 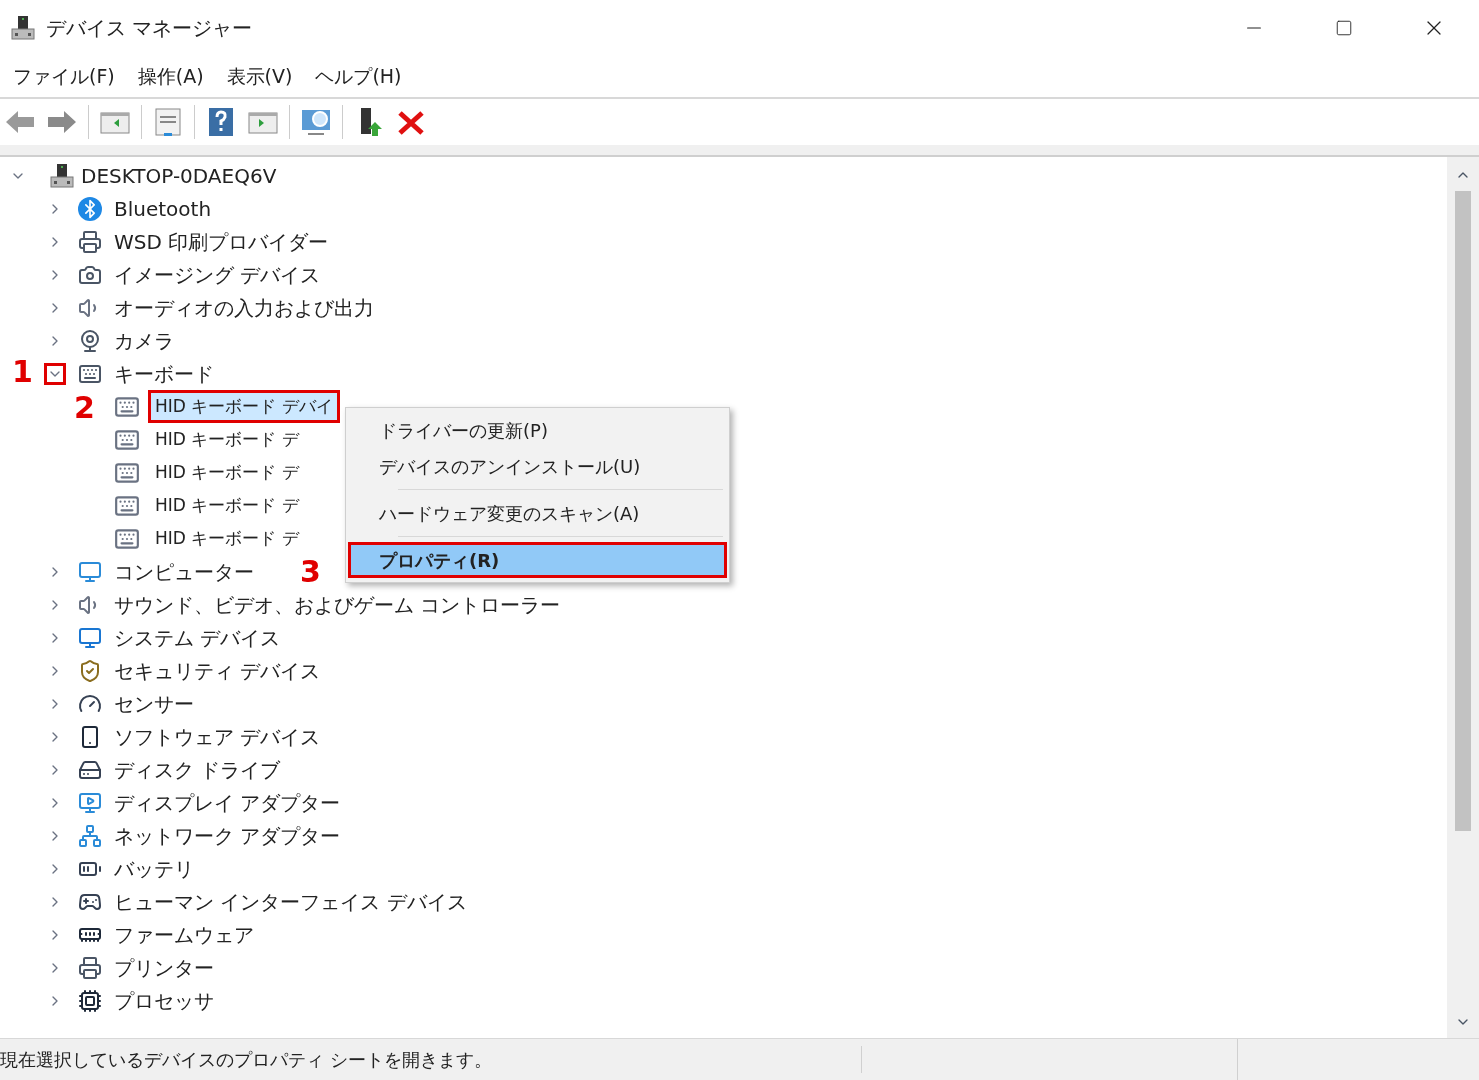 I want to click on tree-item: バッテリ, so click(x=154, y=868).